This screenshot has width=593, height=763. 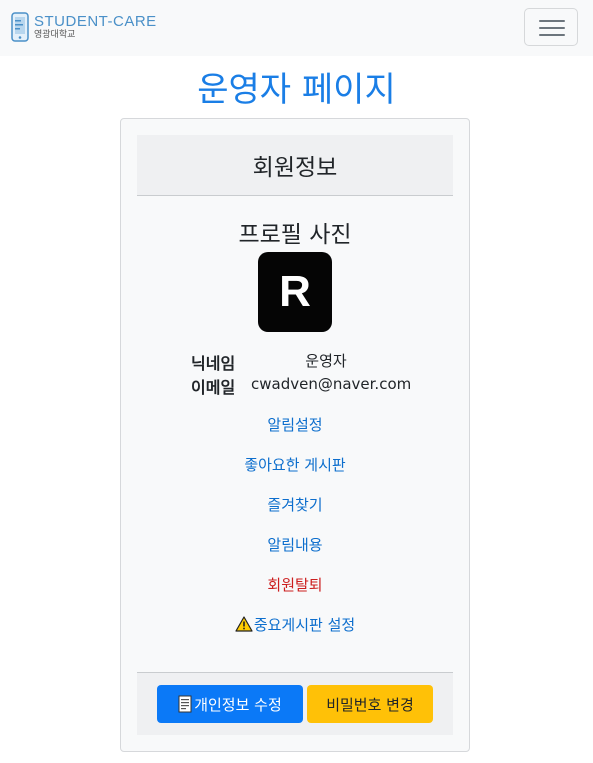 What do you see at coordinates (331, 384) in the screenshot?
I see `email-value: cwadven@naver.com` at bounding box center [331, 384].